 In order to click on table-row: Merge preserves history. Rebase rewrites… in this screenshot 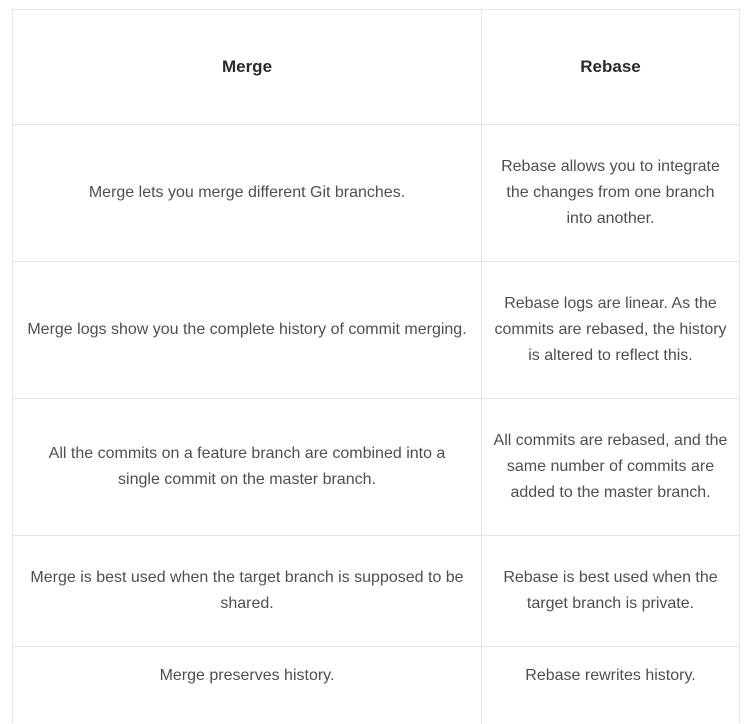, I will do `click(376, 685)`.